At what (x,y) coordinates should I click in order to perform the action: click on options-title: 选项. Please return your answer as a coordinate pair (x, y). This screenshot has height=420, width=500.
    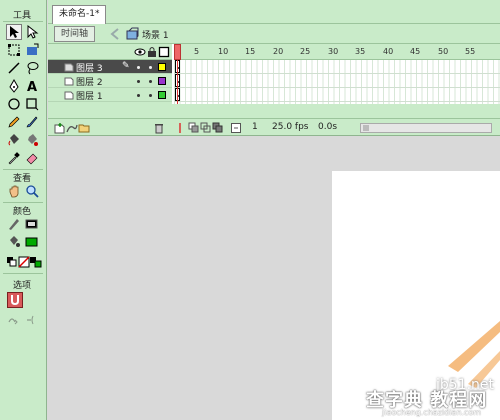
    Looking at the image, I should click on (21, 286).